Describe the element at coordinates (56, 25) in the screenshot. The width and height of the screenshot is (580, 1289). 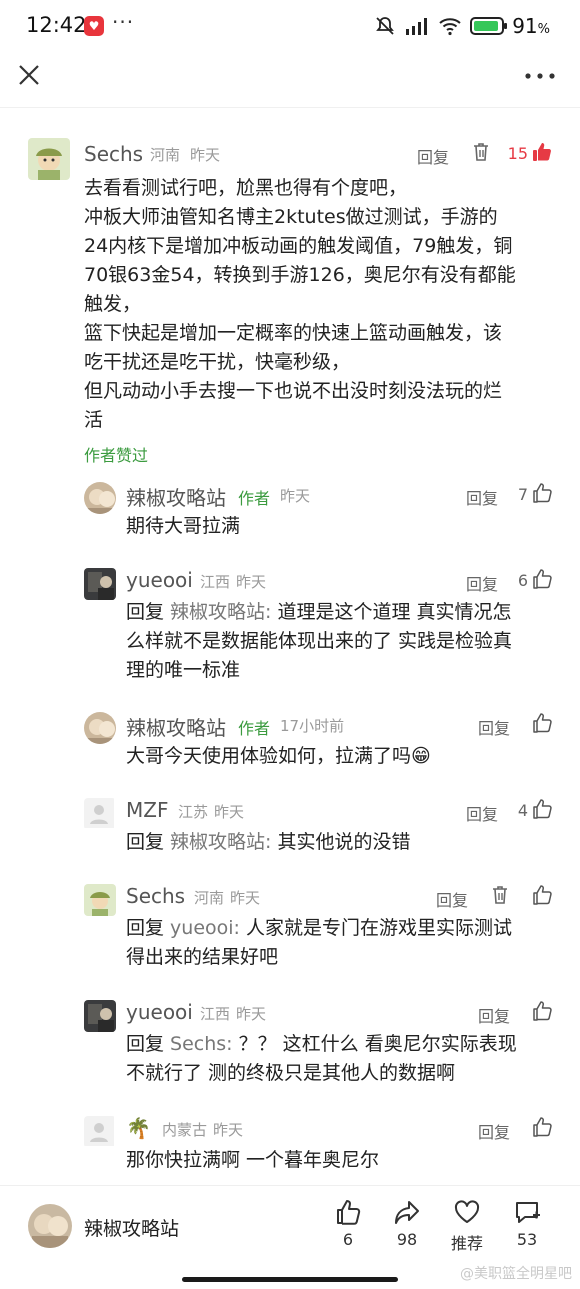
I see `status-time: 12:42` at that location.